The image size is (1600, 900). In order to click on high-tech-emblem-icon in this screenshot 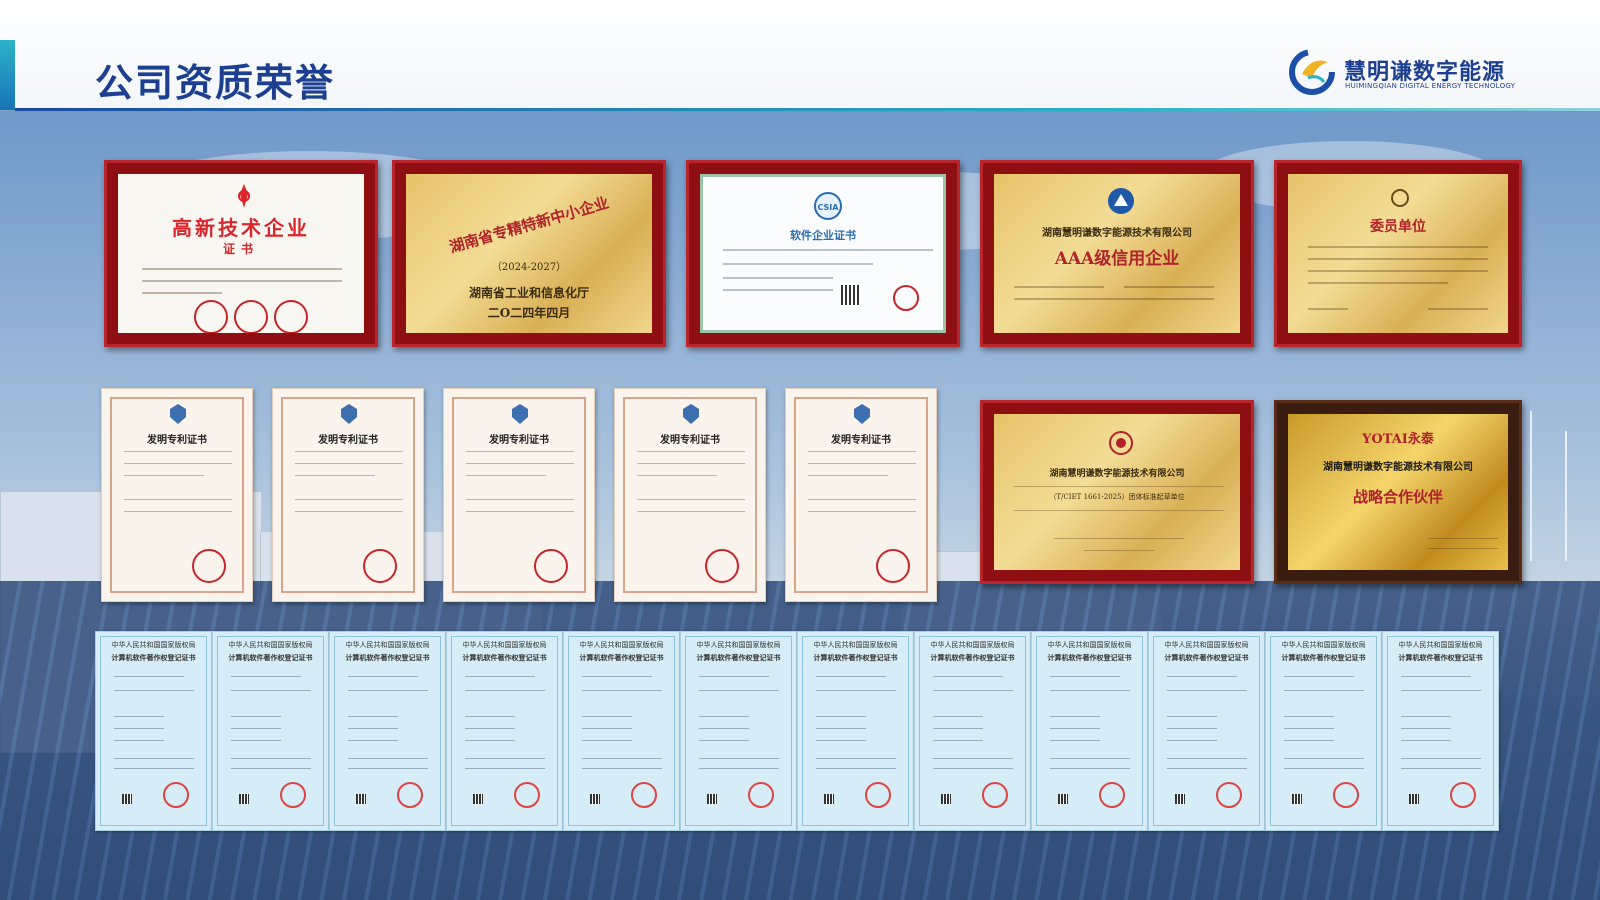, I will do `click(244, 196)`.